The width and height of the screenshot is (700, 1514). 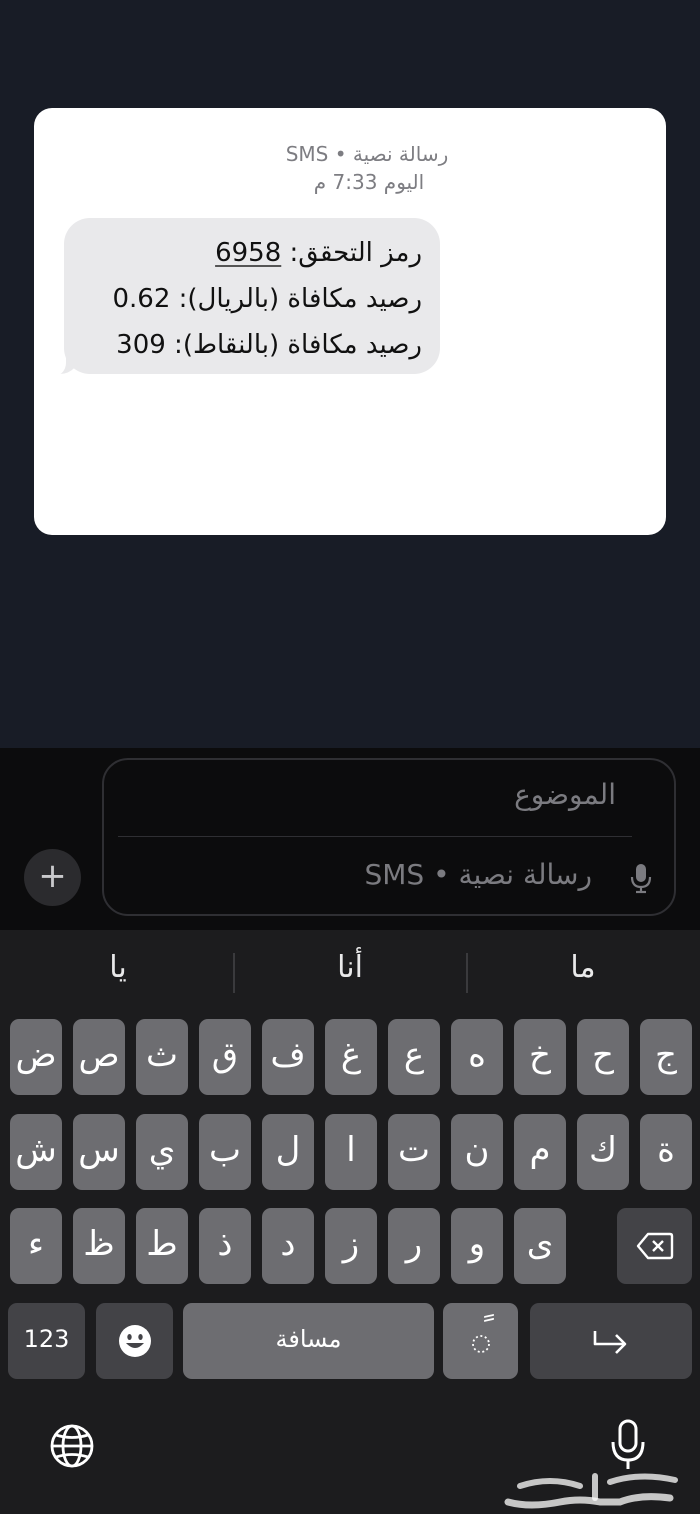 I want to click on message-input: رسالة نصية • SMS, so click(x=478, y=874).